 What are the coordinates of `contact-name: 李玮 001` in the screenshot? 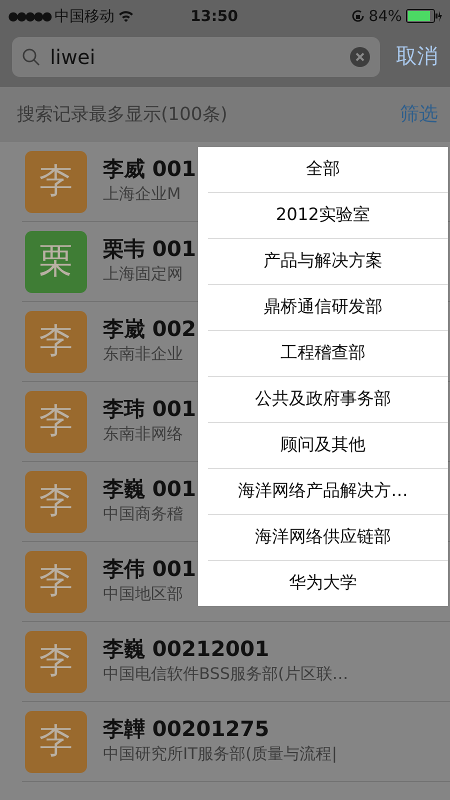 It's located at (149, 409).